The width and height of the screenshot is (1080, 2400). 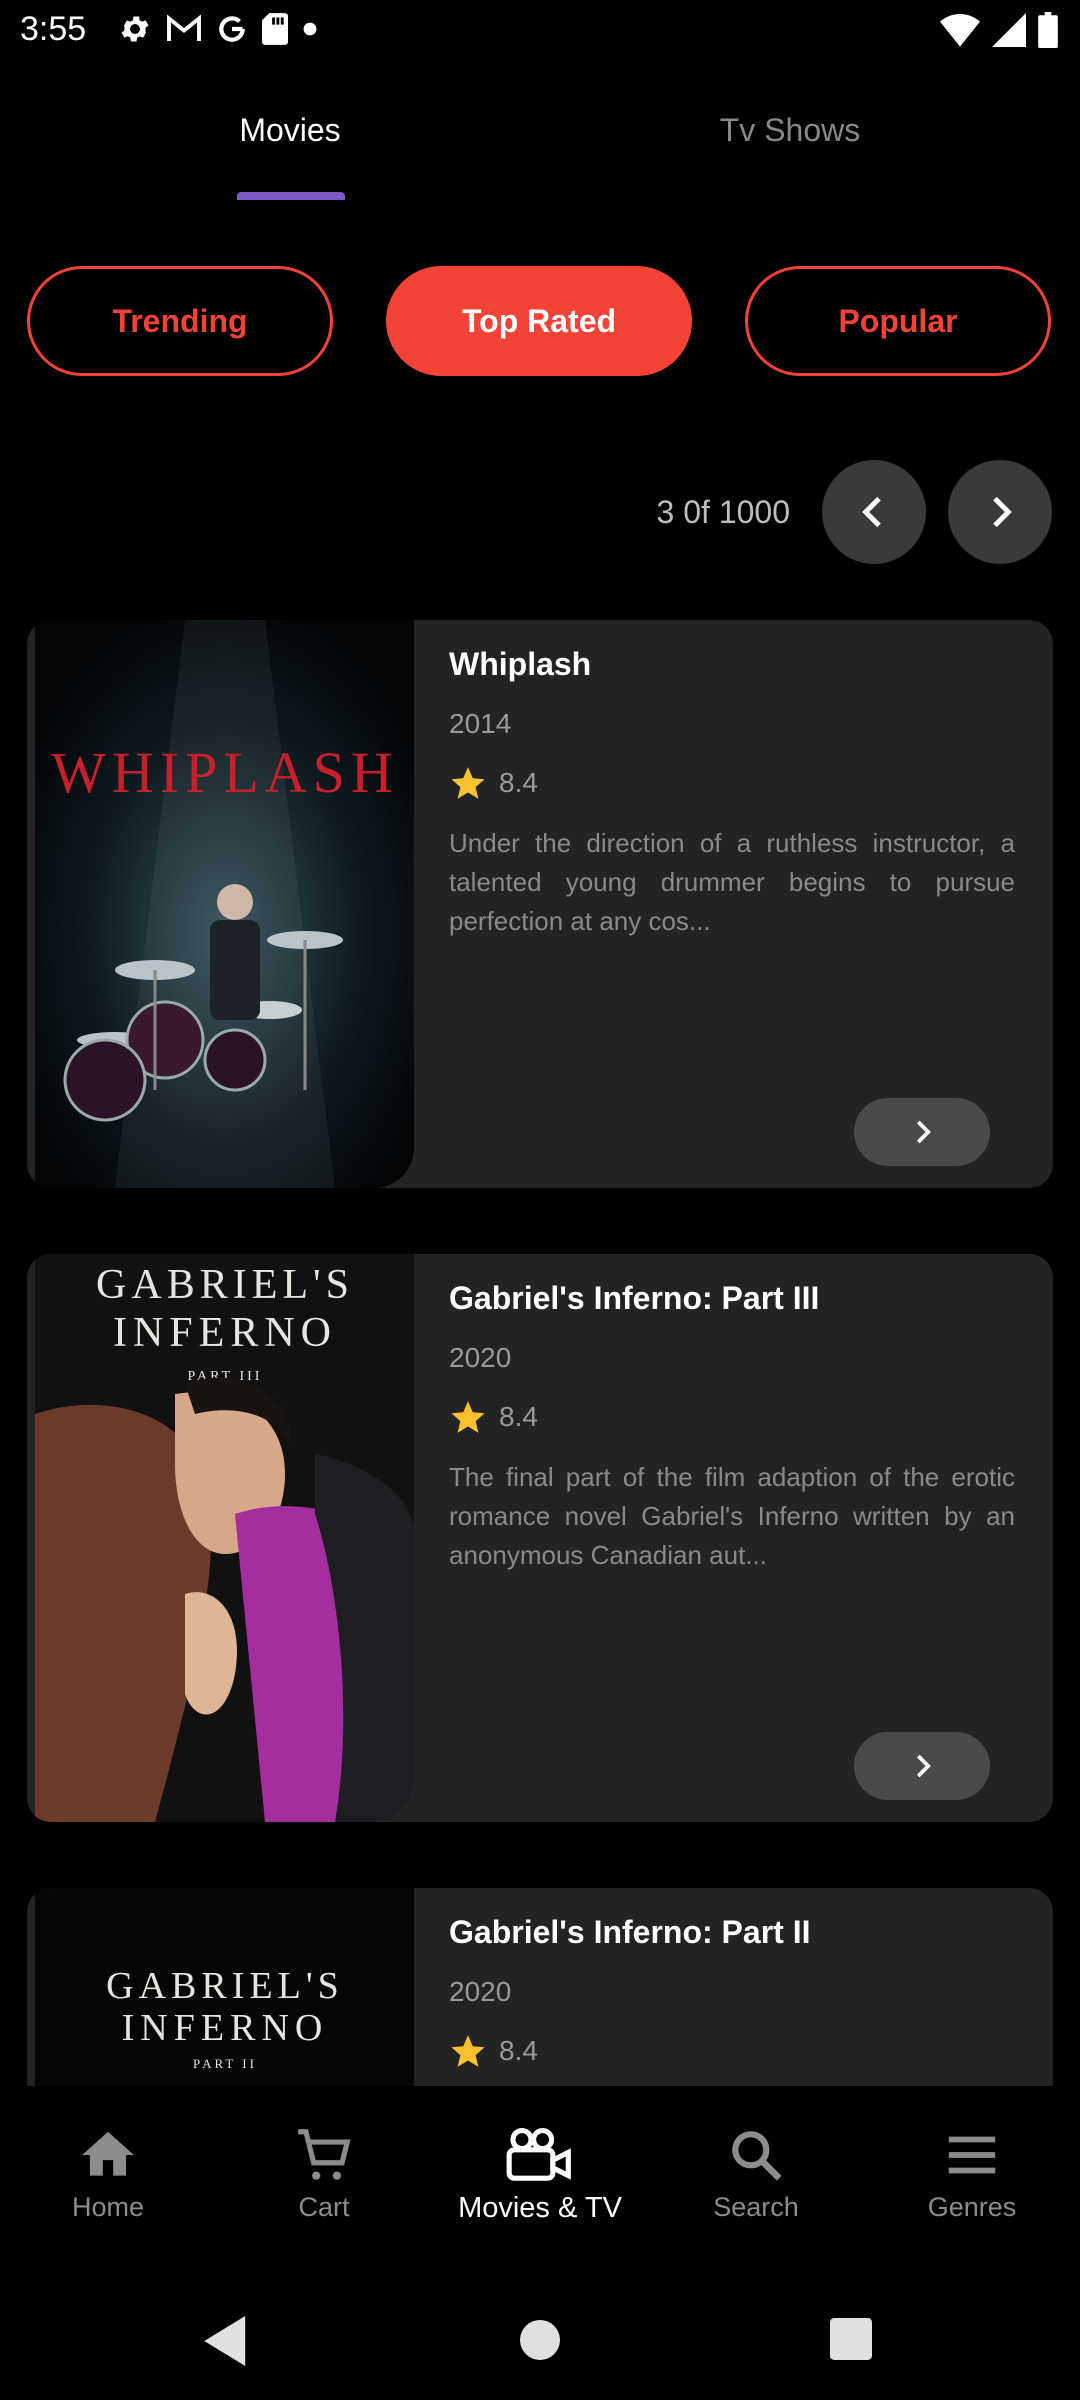 I want to click on cart-icon, so click(x=324, y=2154).